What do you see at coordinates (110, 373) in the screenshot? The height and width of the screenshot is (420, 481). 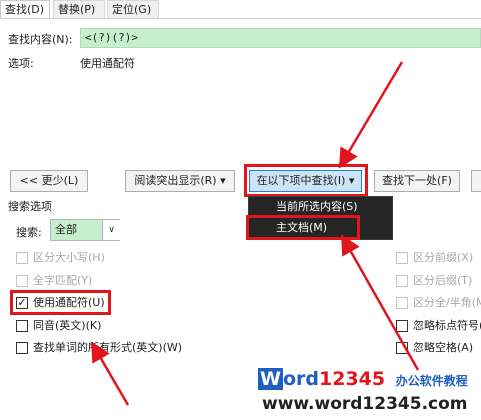 I see `arrow-to-wildcards` at bounding box center [110, 373].